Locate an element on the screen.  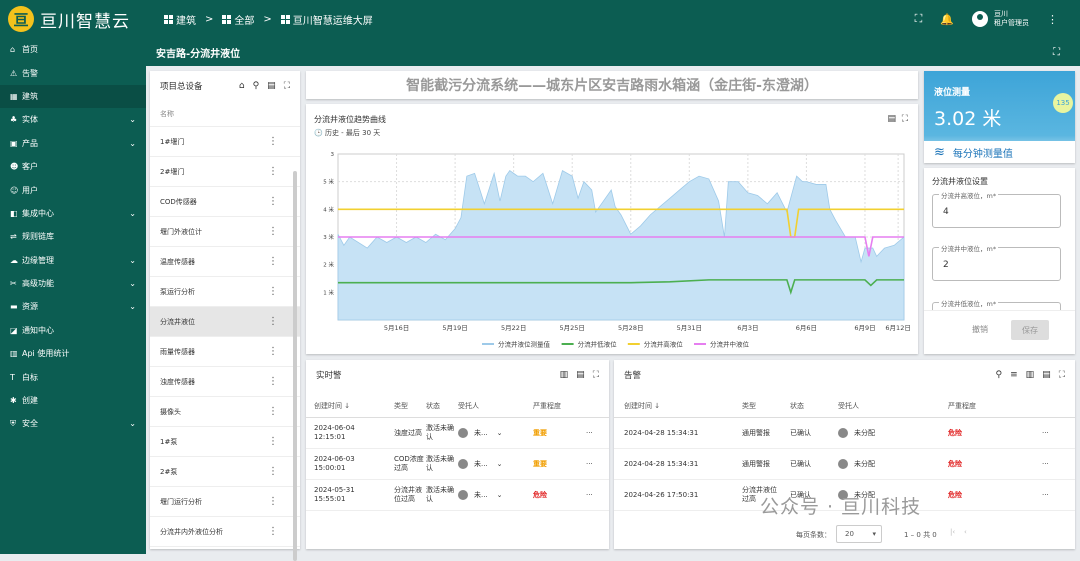
column-header-severity: 严重程度 is located at coordinates (547, 405).